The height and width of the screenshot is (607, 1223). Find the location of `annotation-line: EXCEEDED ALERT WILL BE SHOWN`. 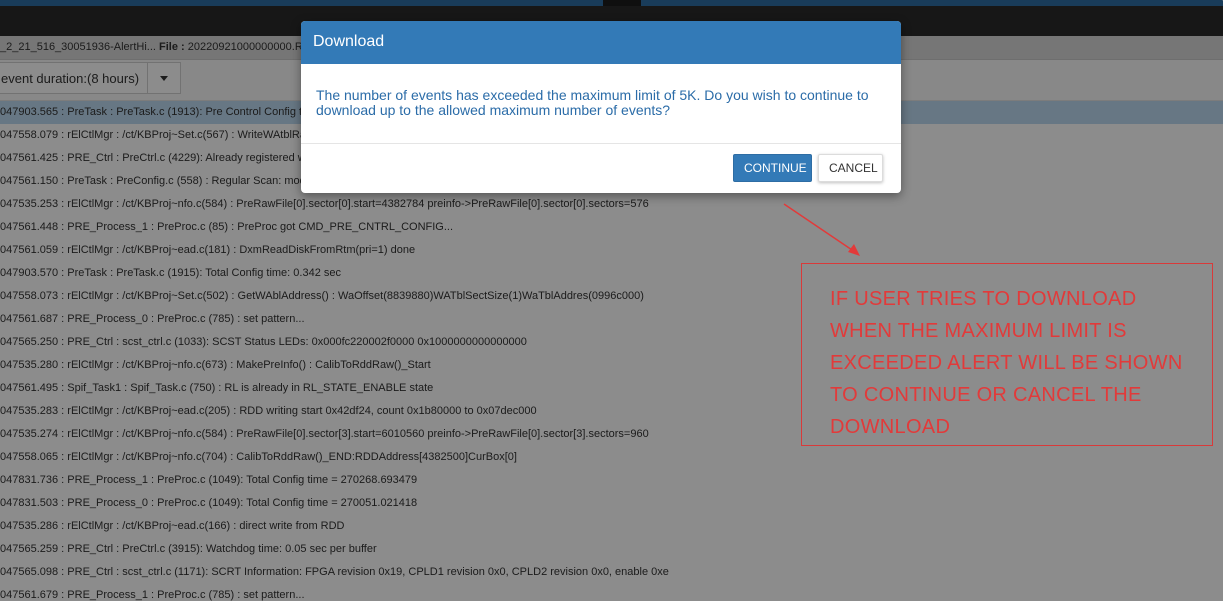

annotation-line: EXCEEDED ALERT WILL BE SHOWN is located at coordinates (1006, 363).